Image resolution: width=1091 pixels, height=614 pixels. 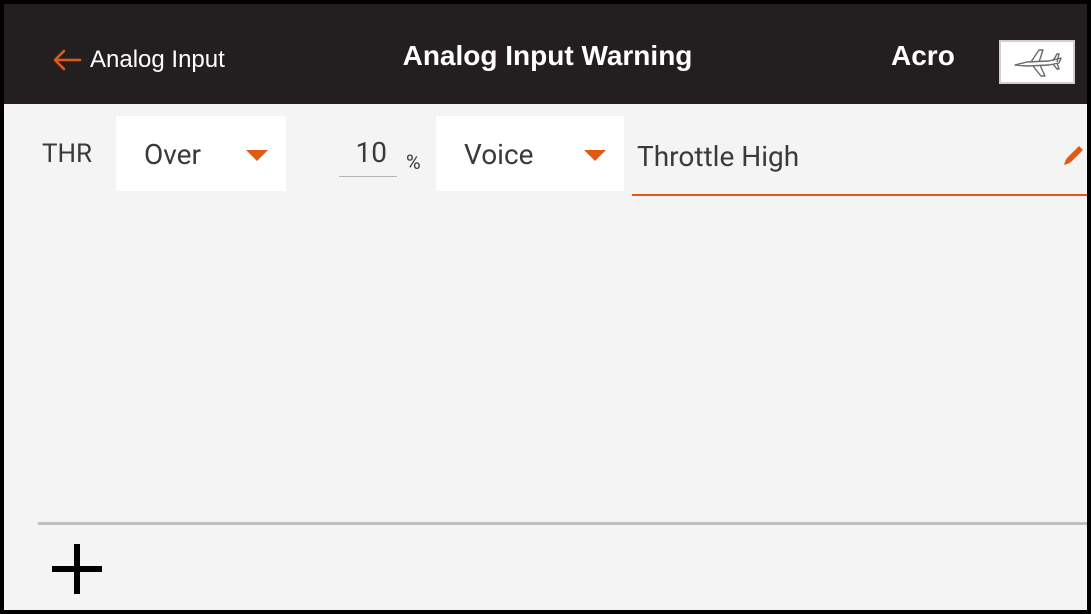 I want to click on model-name: Acro, so click(x=923, y=55).